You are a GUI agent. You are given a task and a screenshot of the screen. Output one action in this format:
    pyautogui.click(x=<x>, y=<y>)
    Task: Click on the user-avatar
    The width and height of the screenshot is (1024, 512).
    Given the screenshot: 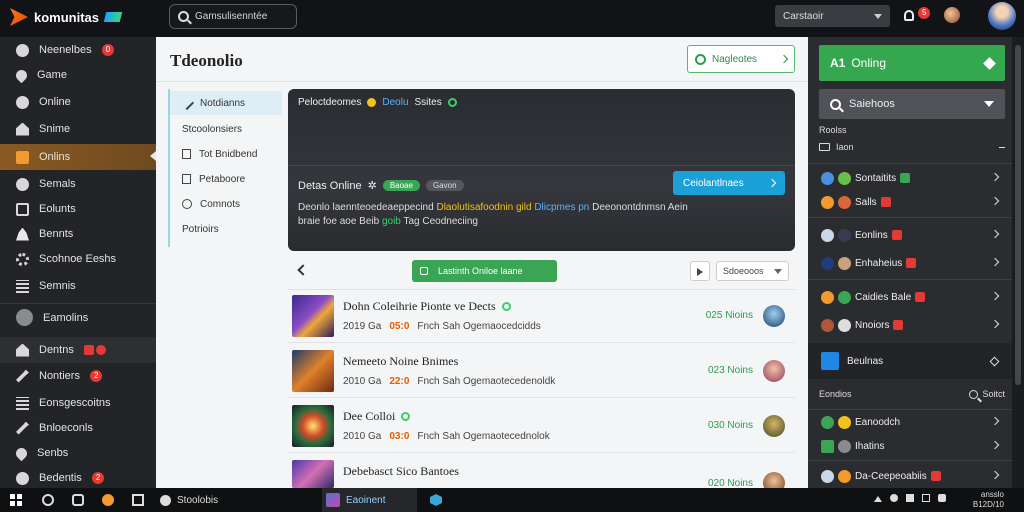 What is the action you would take?
    pyautogui.click(x=1002, y=16)
    